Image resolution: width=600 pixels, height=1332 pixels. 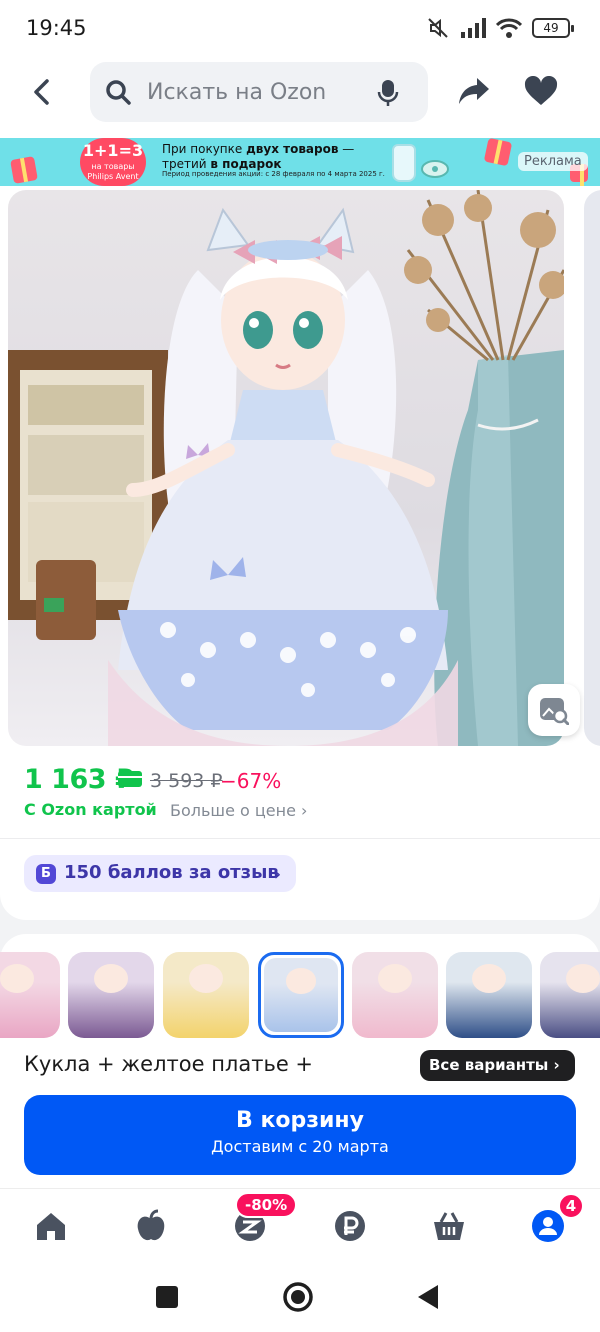 What do you see at coordinates (388, 93) in the screenshot?
I see `microphone-icon` at bounding box center [388, 93].